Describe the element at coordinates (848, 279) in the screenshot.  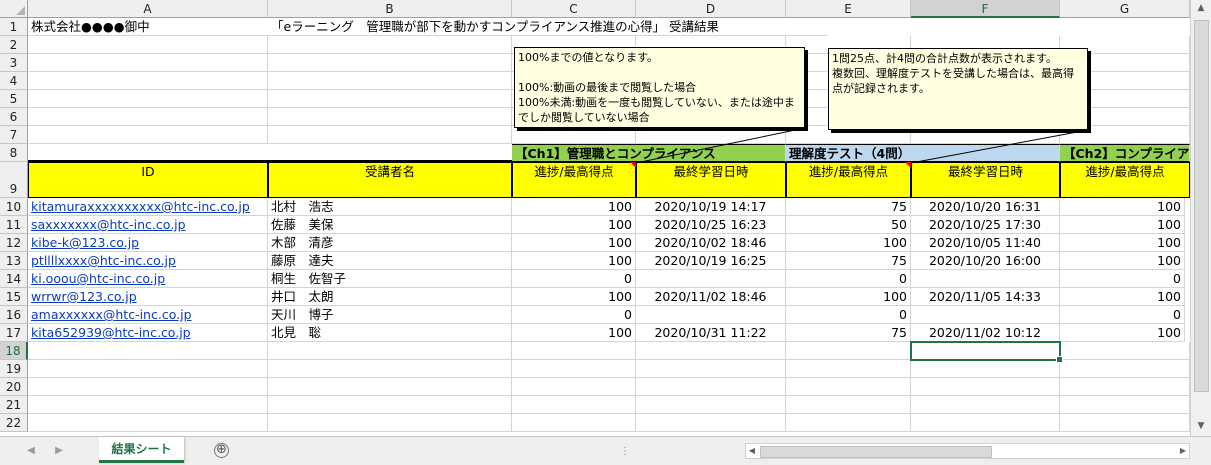
I see `record-score-test: 0` at that location.